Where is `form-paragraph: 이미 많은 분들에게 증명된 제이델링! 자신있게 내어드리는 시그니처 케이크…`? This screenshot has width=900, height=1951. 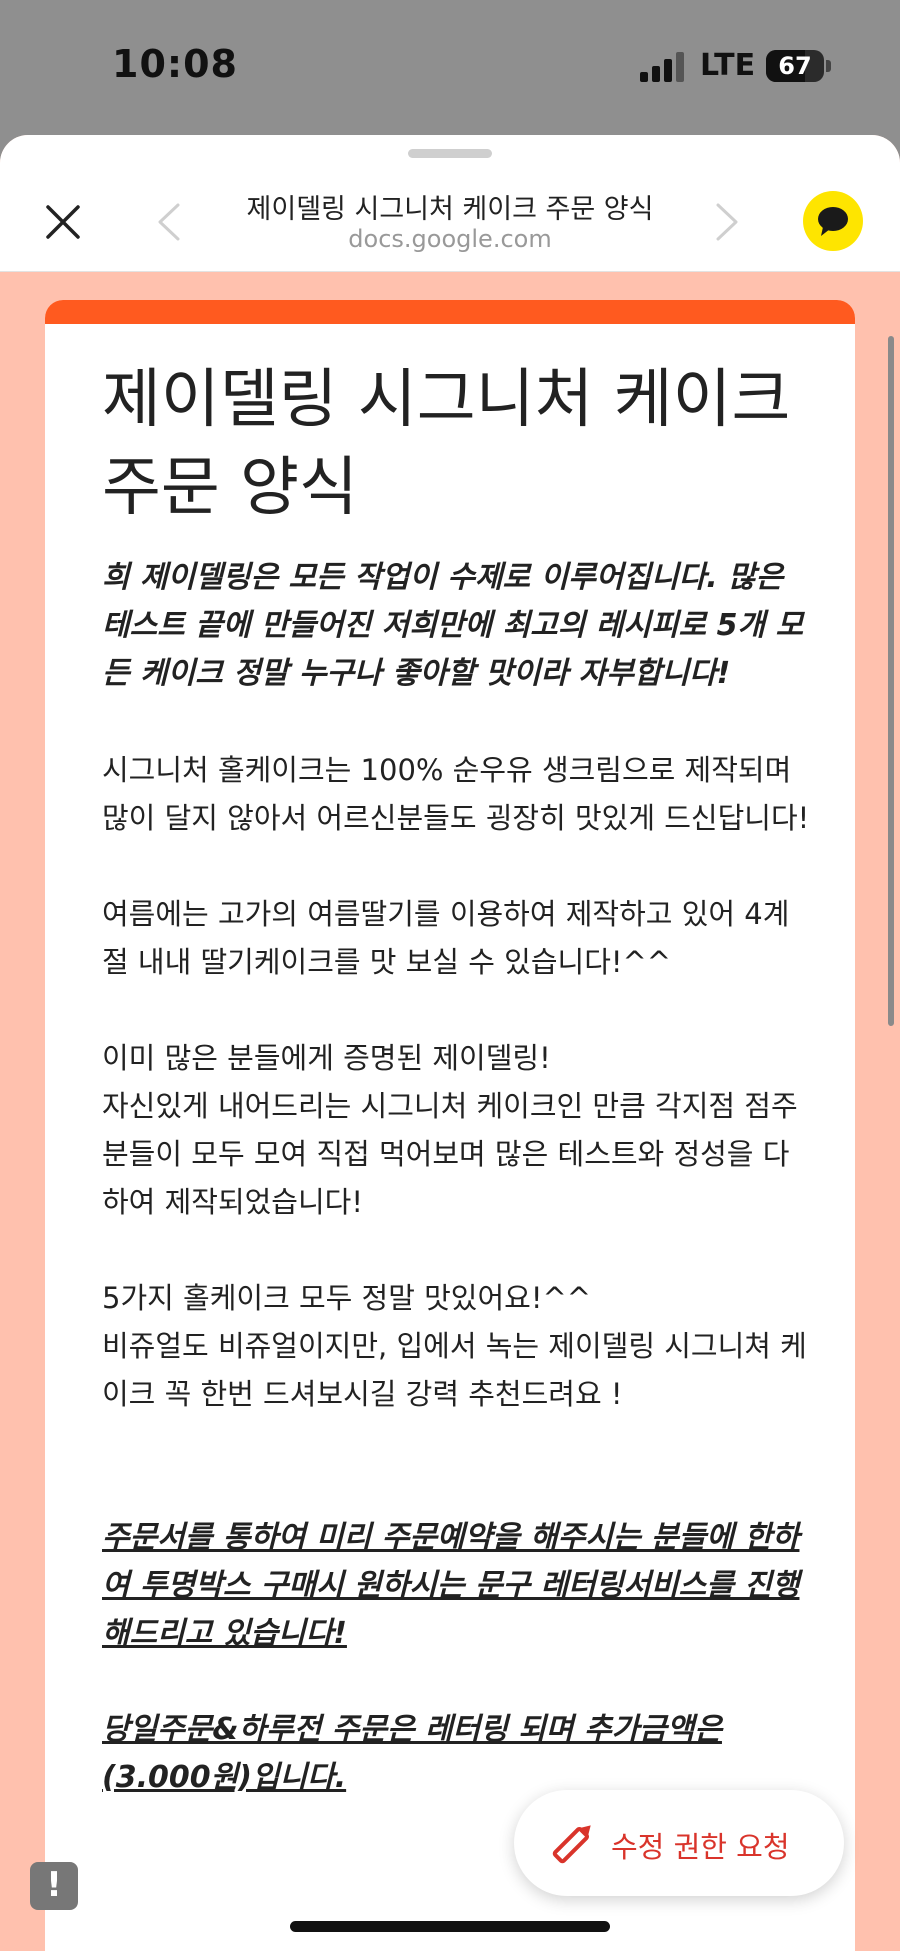 form-paragraph: 이미 많은 분들에게 증명된 제이델링! 자신있게 내어드리는 시그니처 케이크… is located at coordinates (457, 1130).